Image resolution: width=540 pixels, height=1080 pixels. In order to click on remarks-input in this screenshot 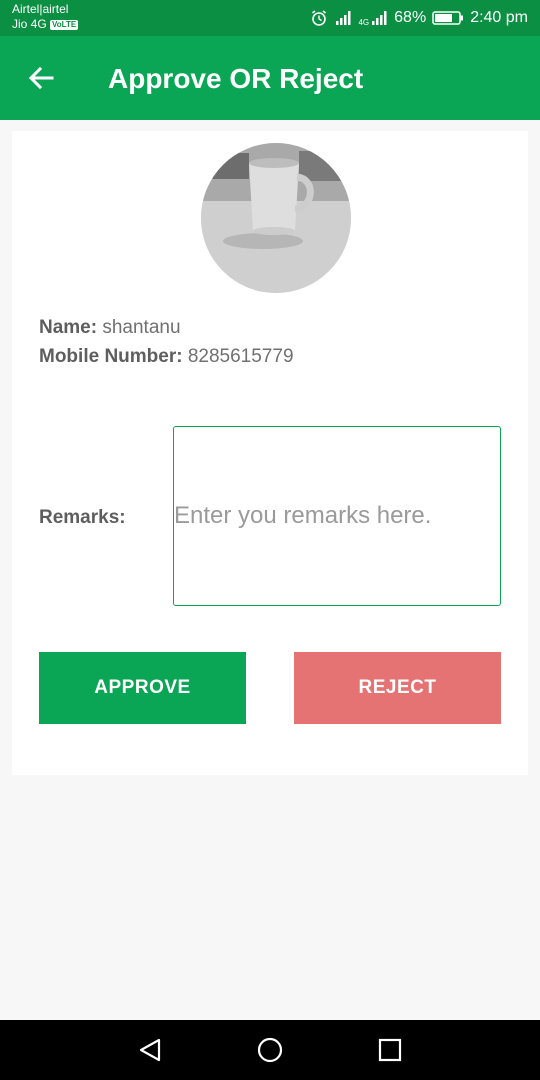, I will do `click(337, 516)`.